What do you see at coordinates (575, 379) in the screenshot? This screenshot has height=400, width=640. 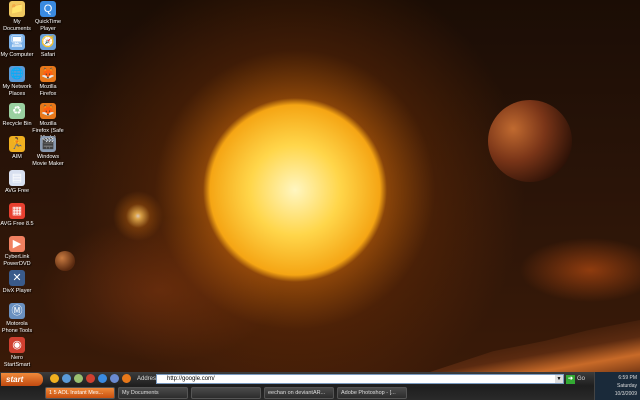 I see `go-button: ➜ Go` at bounding box center [575, 379].